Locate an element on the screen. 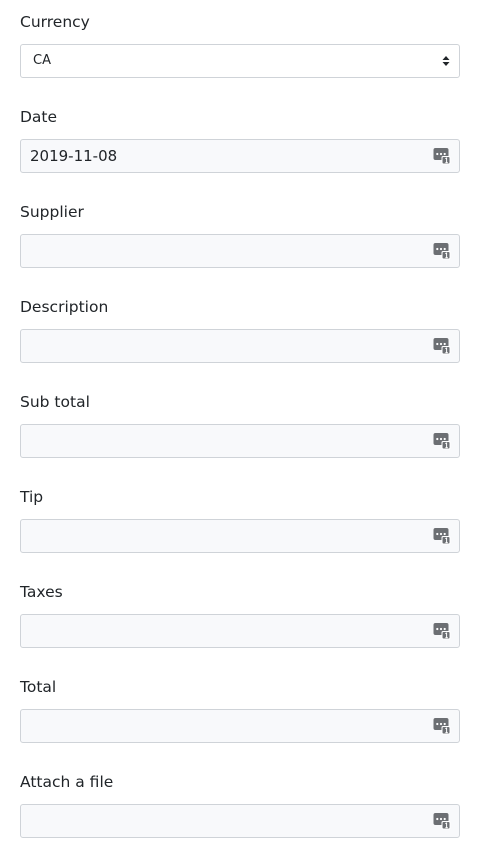 The image size is (501, 856). currency-select-value: CA is located at coordinates (42, 60).